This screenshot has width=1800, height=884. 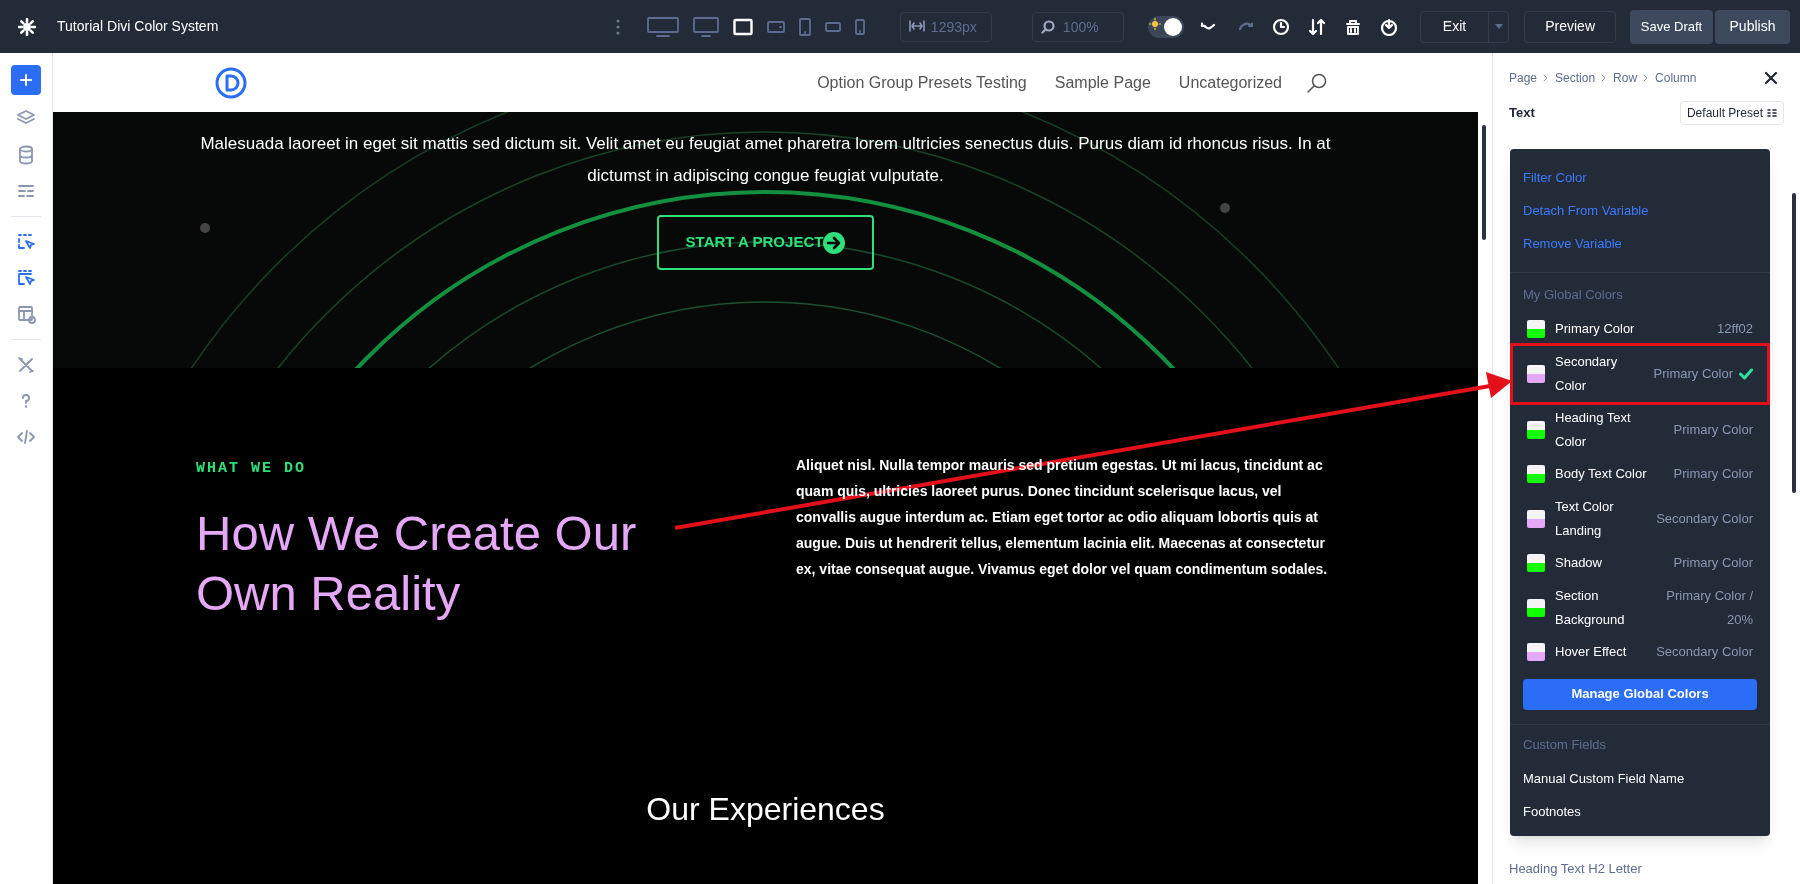 I want to click on color-option: Body Text Color Primary Color, so click(x=1640, y=474).